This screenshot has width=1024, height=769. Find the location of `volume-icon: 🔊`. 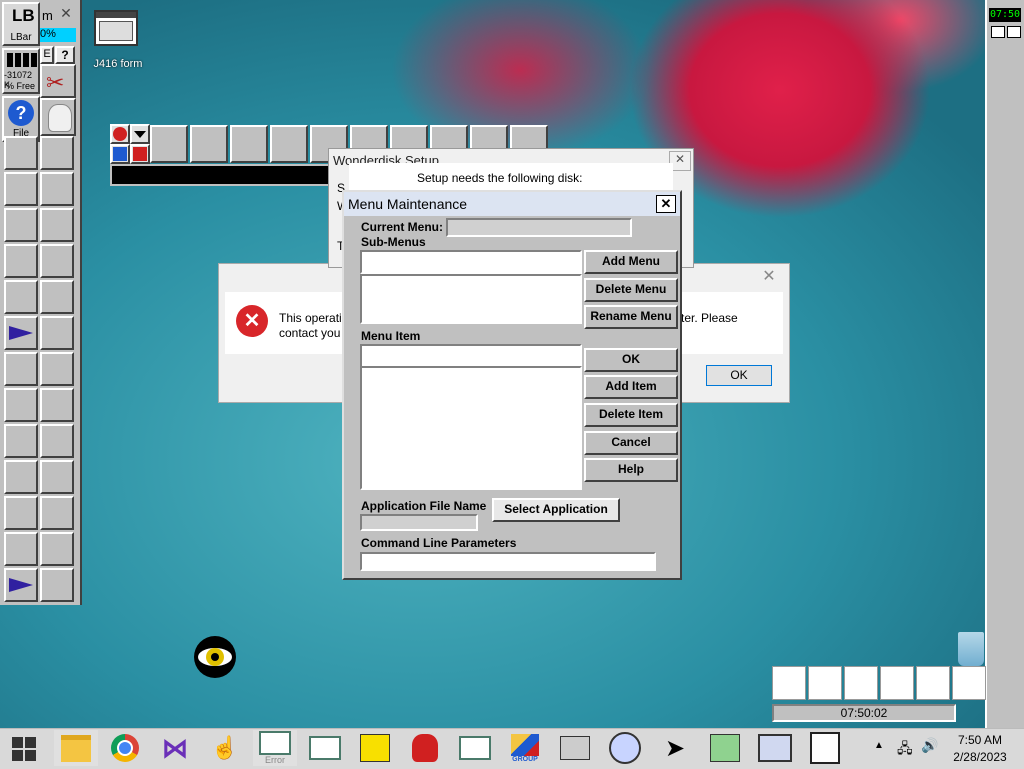

volume-icon: 🔊 is located at coordinates (929, 745).